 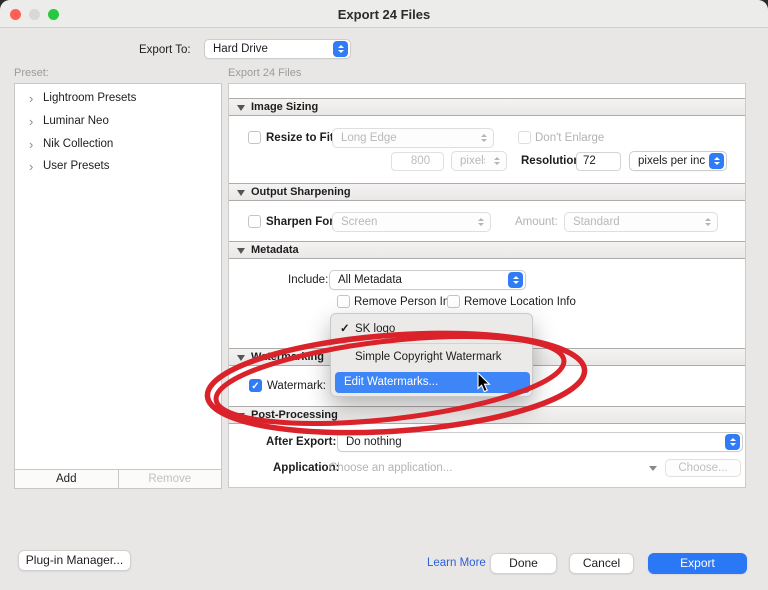 What do you see at coordinates (427, 280) in the screenshot?
I see `include-metadata-select: All Metadata` at bounding box center [427, 280].